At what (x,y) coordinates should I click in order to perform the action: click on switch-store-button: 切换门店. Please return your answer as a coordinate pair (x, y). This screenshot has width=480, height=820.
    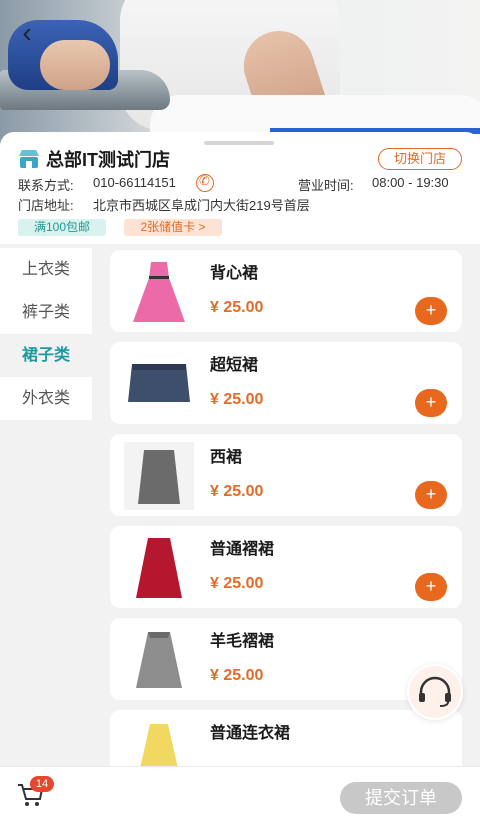
    Looking at the image, I should click on (420, 159).